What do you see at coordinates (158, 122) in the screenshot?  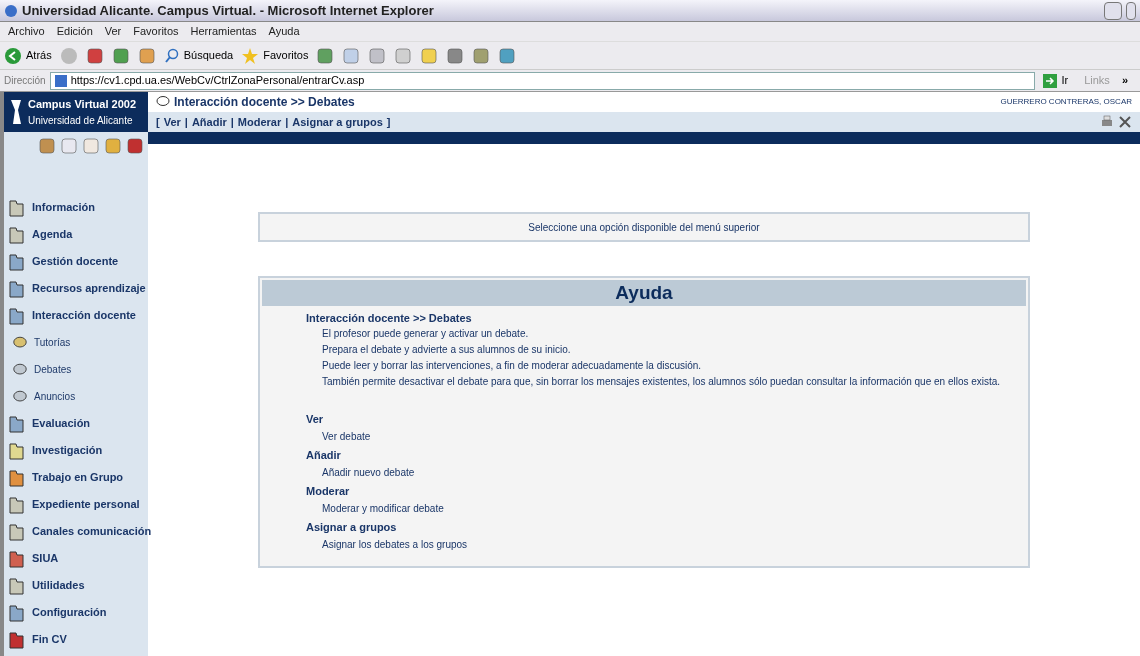 I see `bracket: [` at bounding box center [158, 122].